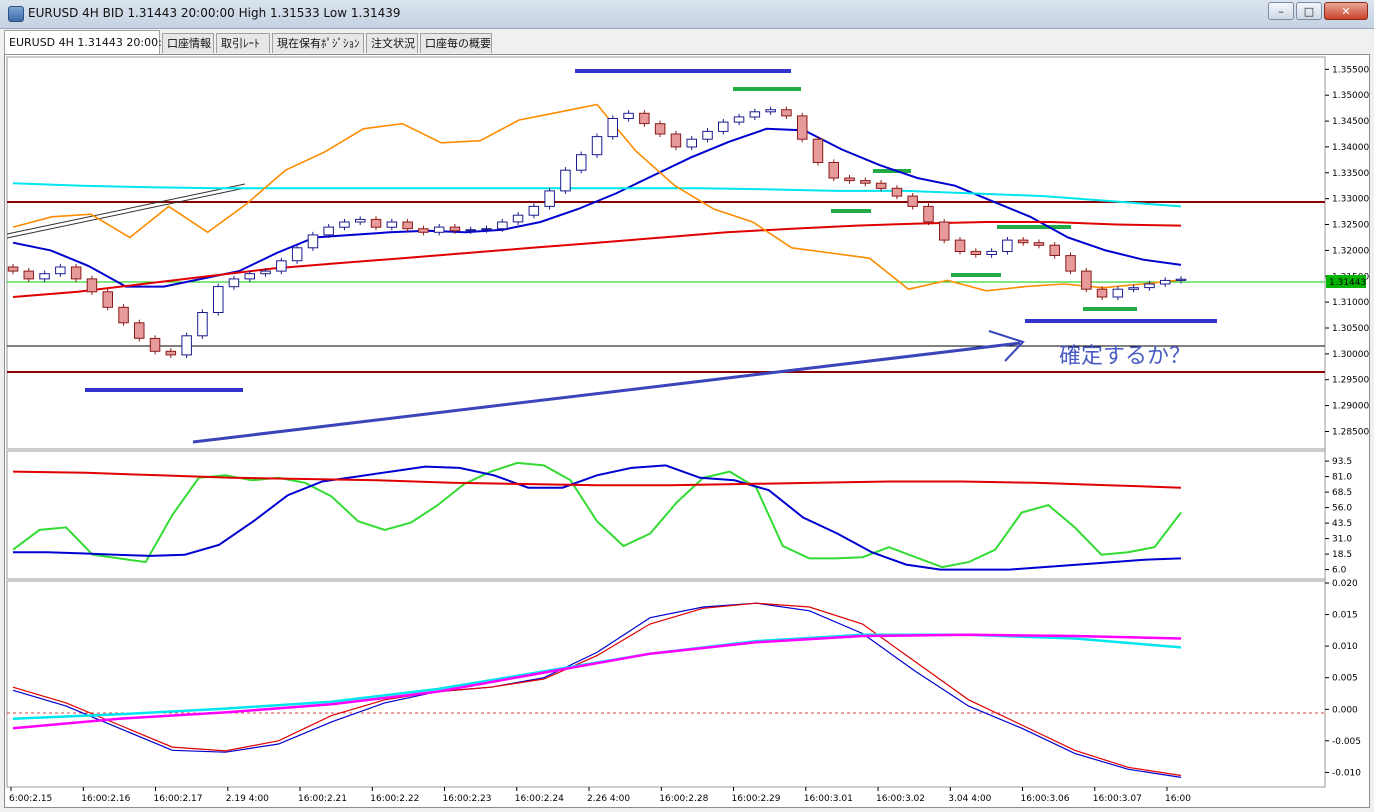 The image size is (1374, 812). I want to click on y-tick-label: 0.015, so click(1345, 616).